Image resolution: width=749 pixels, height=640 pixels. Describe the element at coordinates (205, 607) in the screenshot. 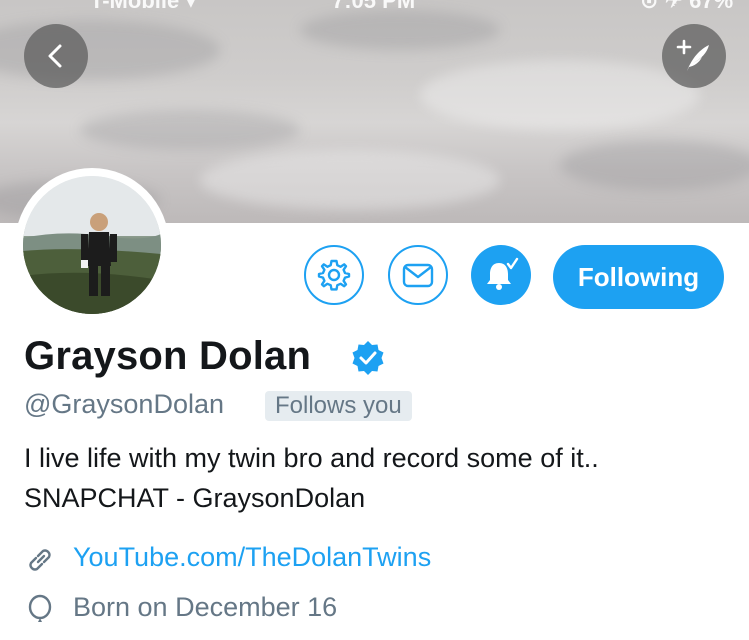

I see `birthday-label: Born on December 16` at that location.